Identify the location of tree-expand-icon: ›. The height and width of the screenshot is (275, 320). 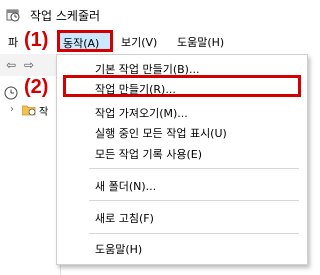
(12, 109).